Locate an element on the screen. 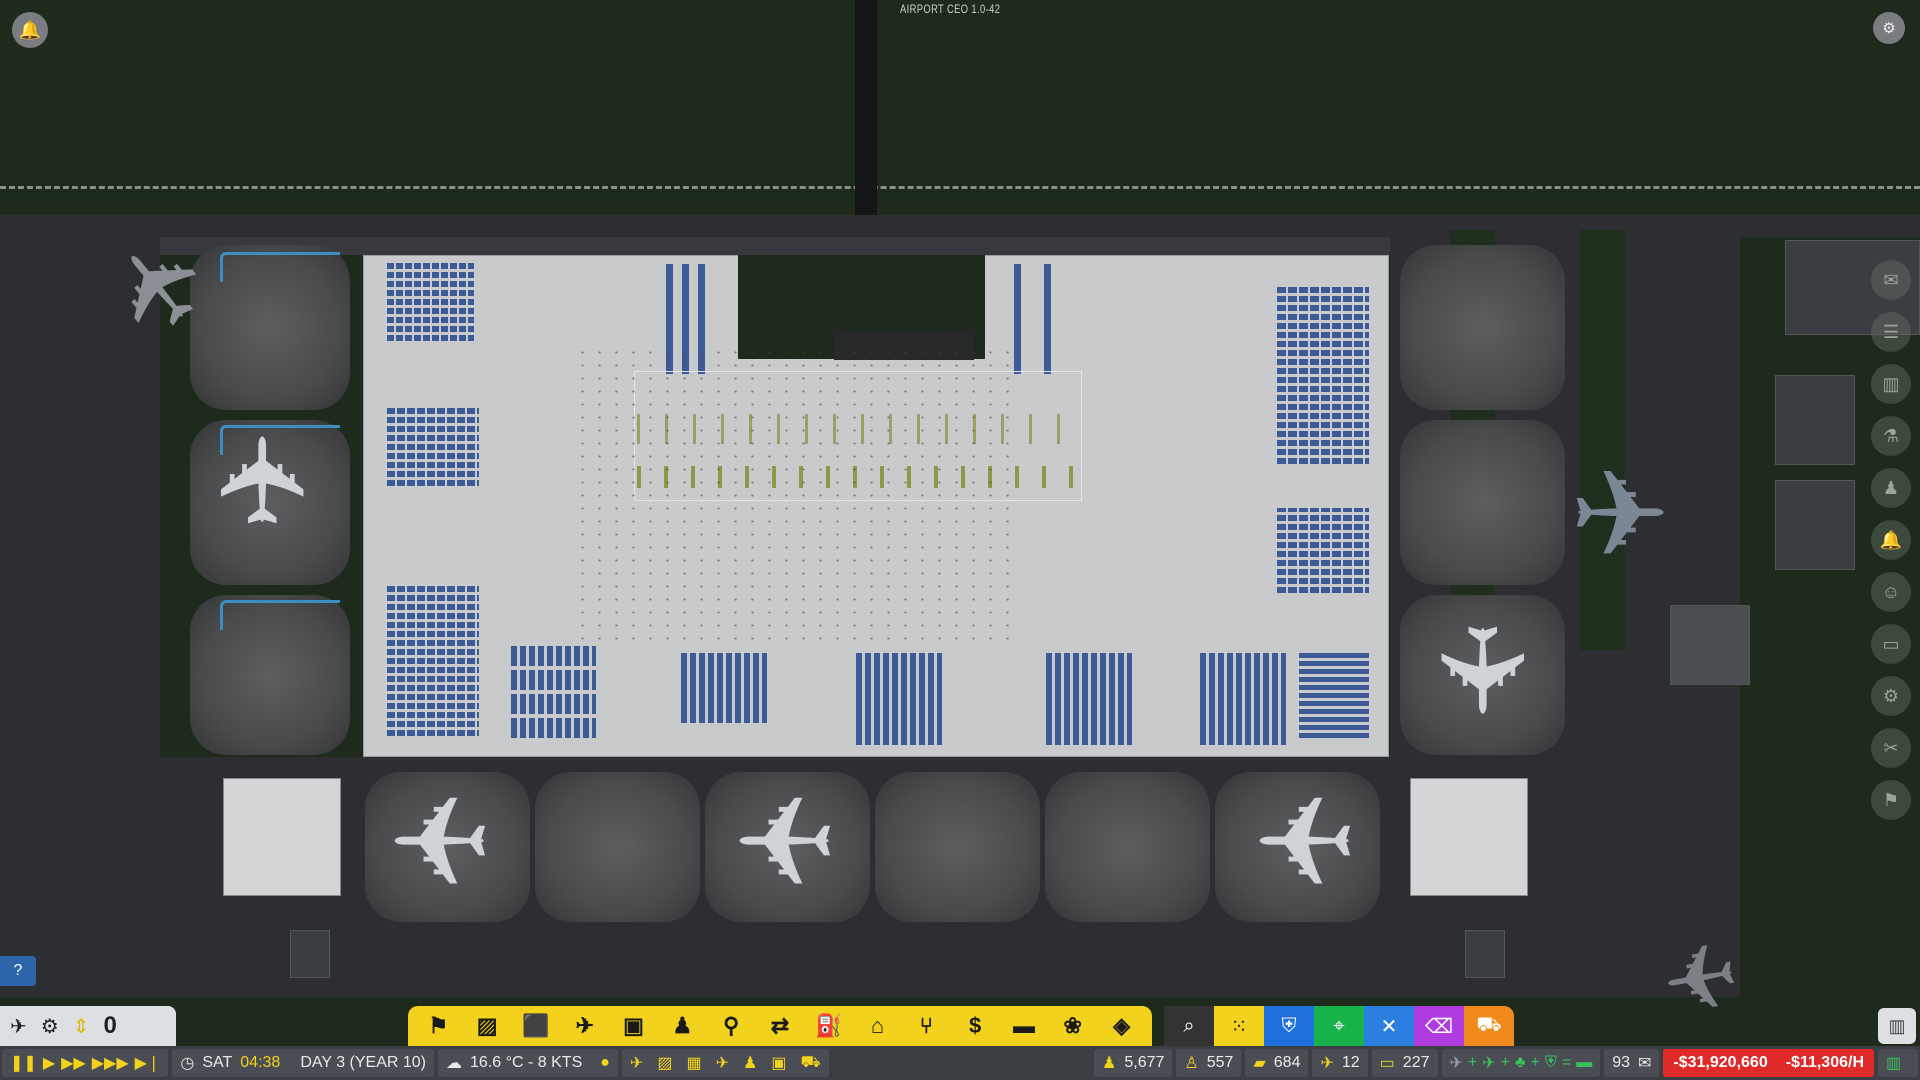 The width and height of the screenshot is (1920, 1080). people-icon: ☺ is located at coordinates (1891, 592).